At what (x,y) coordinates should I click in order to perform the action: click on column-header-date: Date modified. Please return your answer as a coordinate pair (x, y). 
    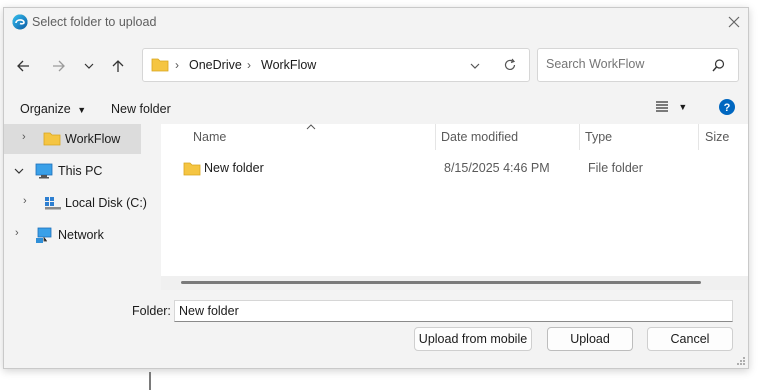
    Looking at the image, I should click on (479, 137).